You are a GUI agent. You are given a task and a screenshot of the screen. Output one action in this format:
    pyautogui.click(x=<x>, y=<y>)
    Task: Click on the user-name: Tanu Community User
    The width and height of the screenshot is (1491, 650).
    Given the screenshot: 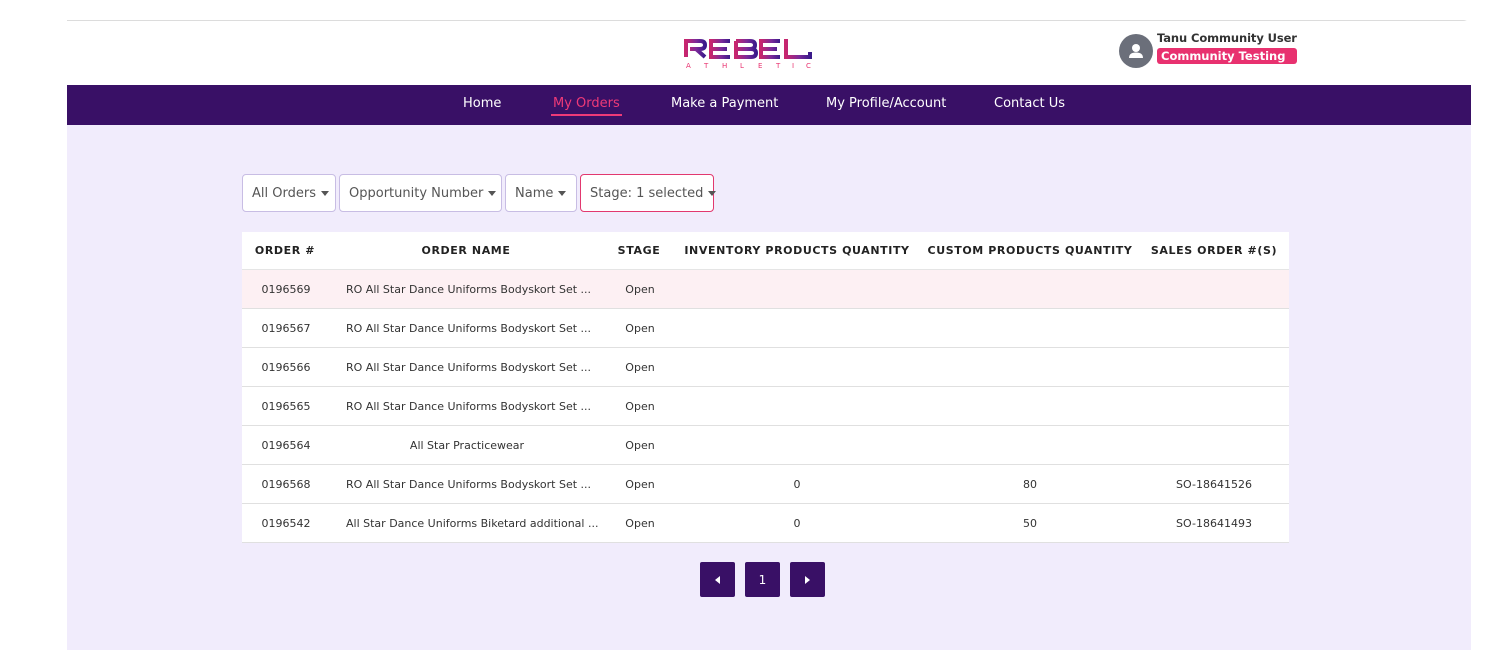 What is the action you would take?
    pyautogui.click(x=1227, y=38)
    